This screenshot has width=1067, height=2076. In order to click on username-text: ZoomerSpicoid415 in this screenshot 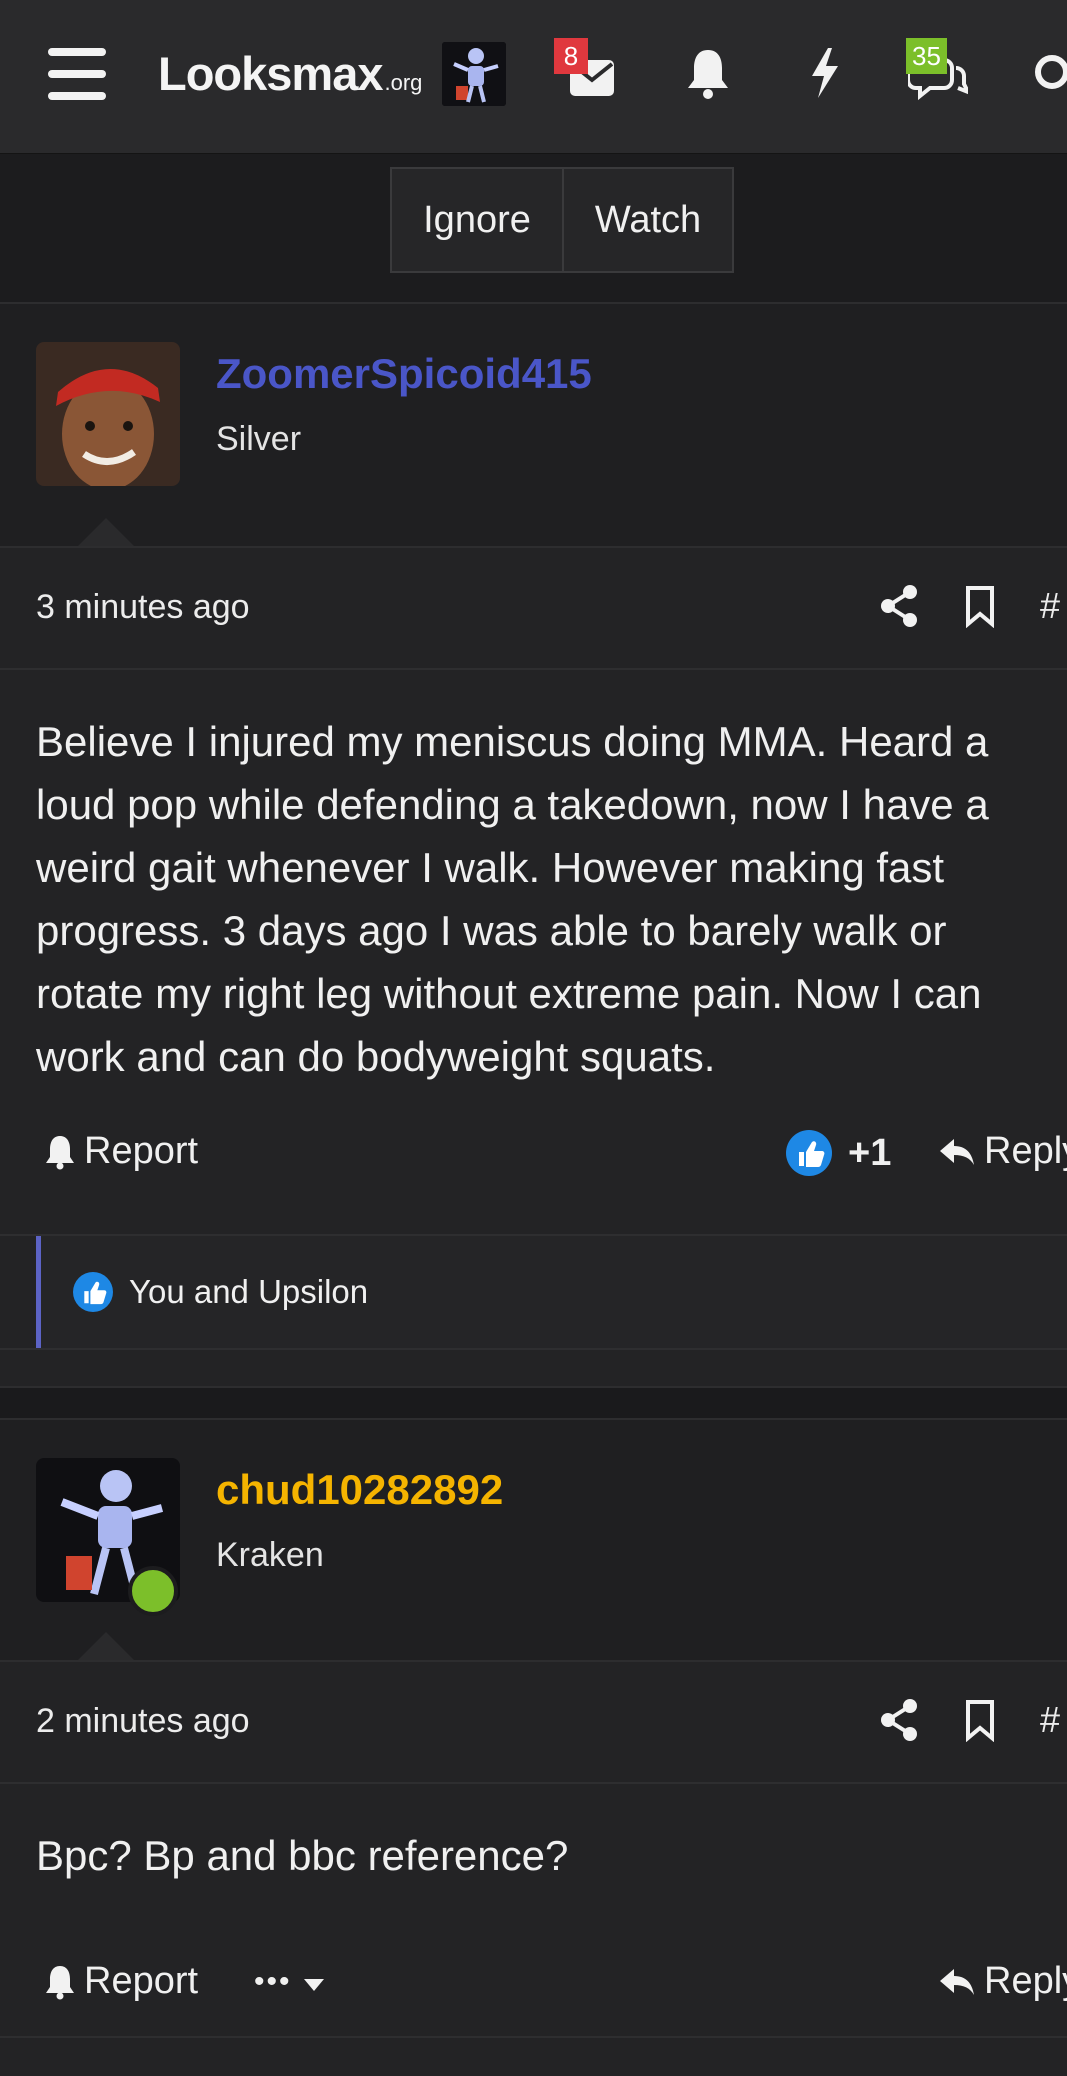, I will do `click(404, 373)`.